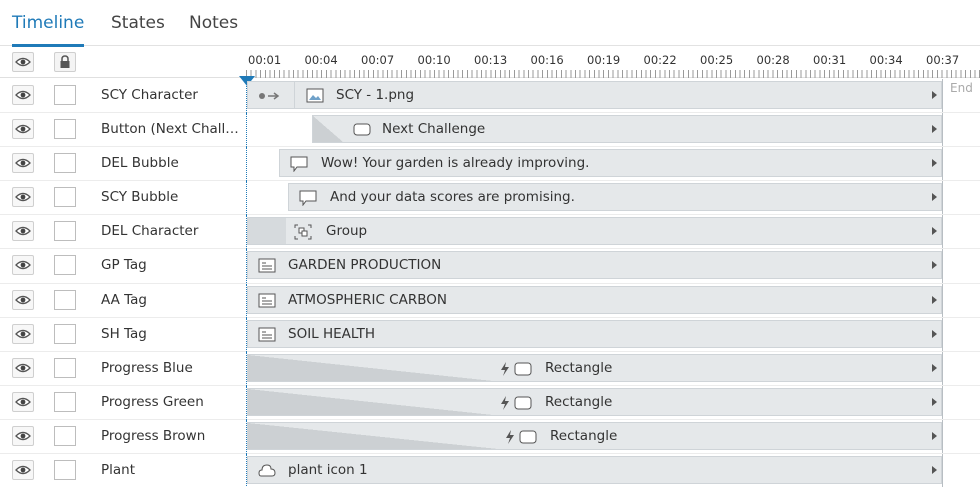 This screenshot has width=980, height=487. What do you see at coordinates (594, 95) in the screenshot?
I see `timeline-bar: SCY - 1.png` at bounding box center [594, 95].